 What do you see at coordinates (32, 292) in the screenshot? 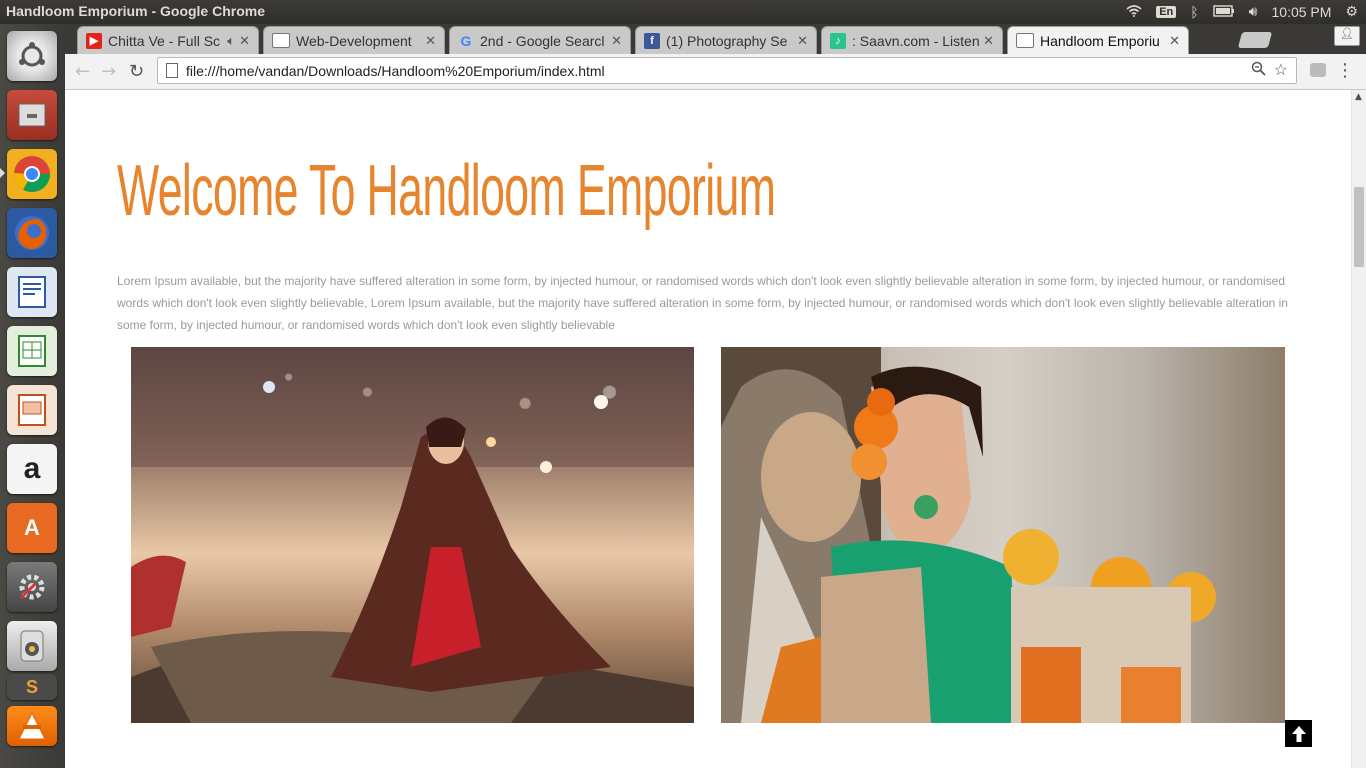
I see `writer-icon` at bounding box center [32, 292].